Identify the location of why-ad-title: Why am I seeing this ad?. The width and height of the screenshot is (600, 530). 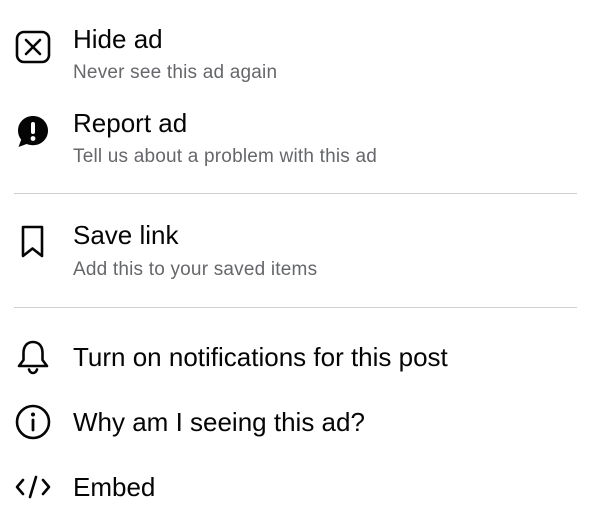
(219, 422).